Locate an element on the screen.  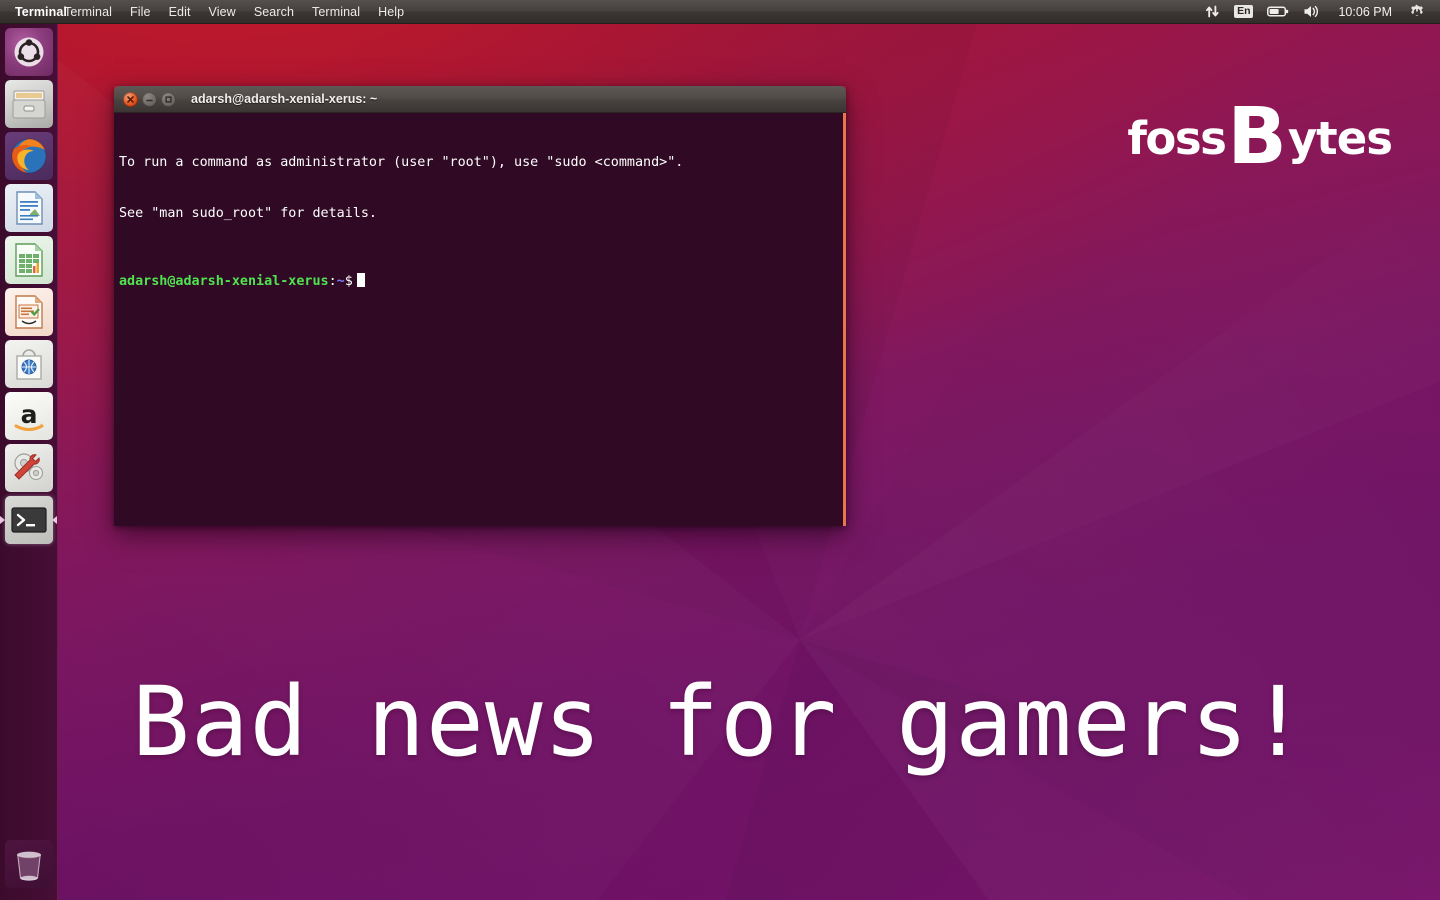
svg-text: a is located at coordinates (29, 414).